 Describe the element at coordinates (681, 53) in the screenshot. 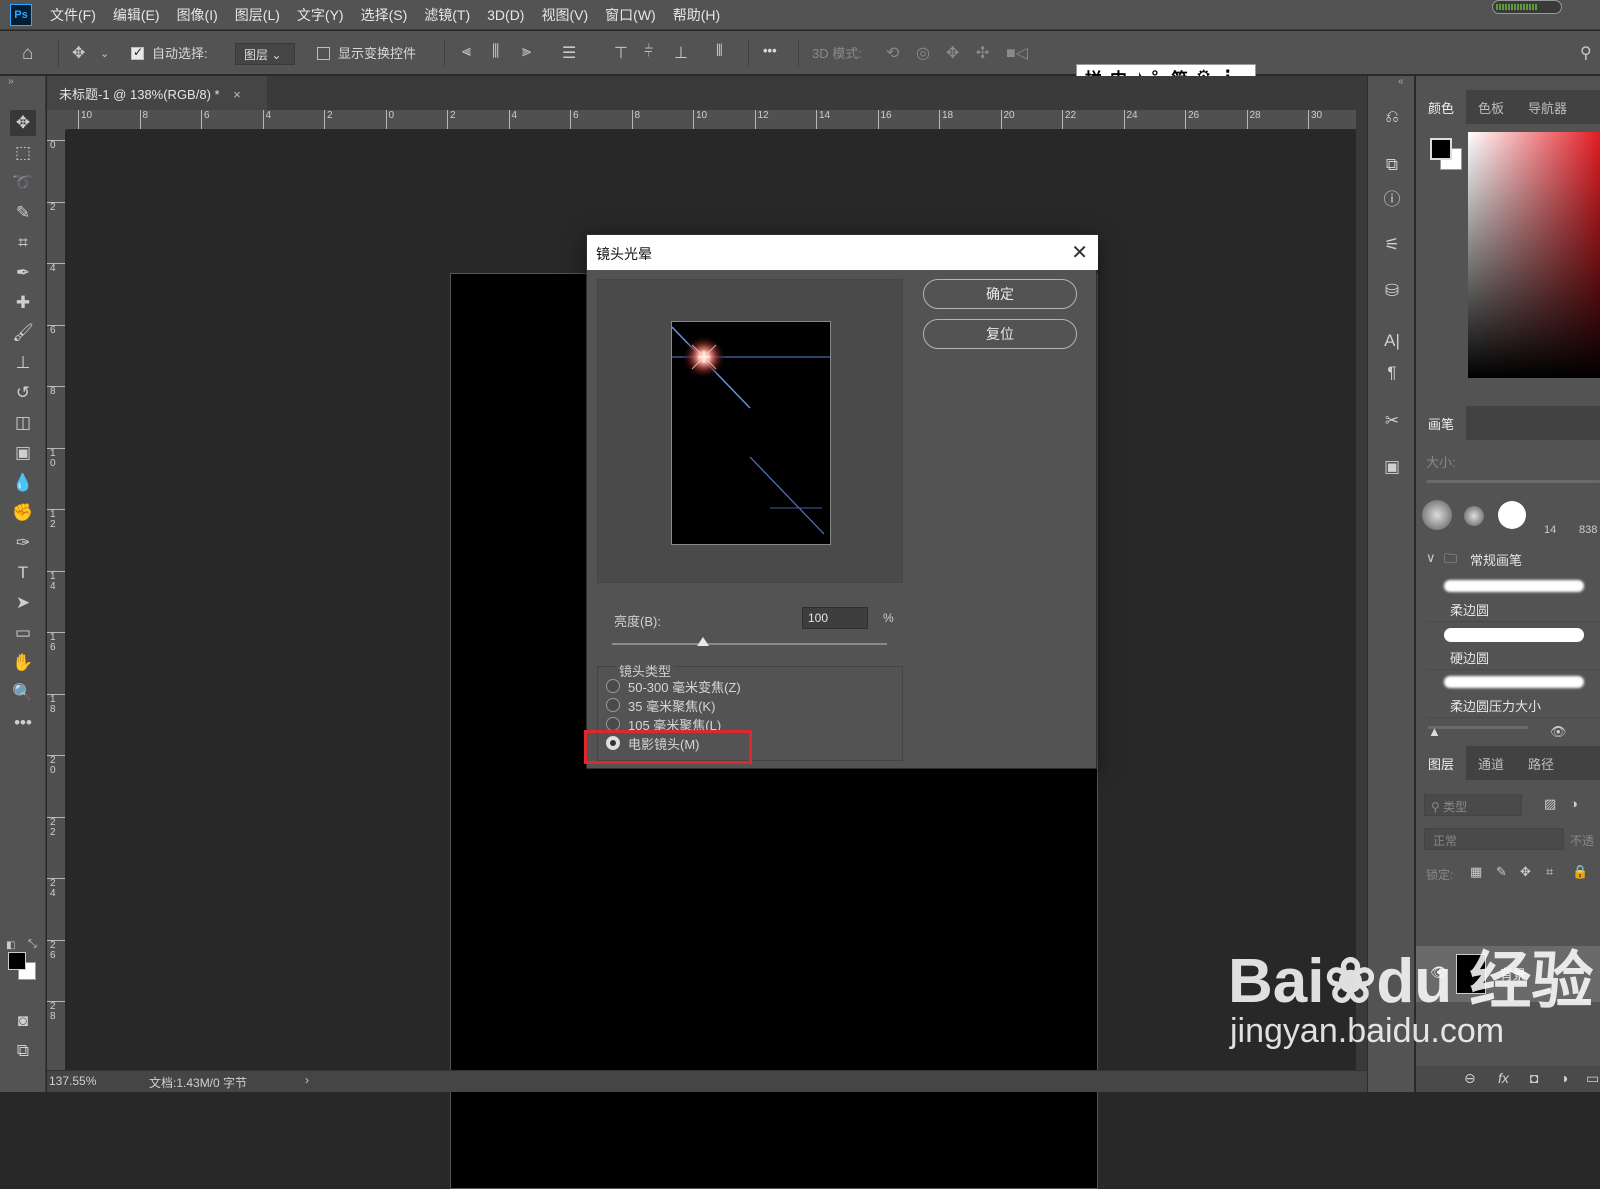

I see `align-bottom-icon: ⊥` at that location.